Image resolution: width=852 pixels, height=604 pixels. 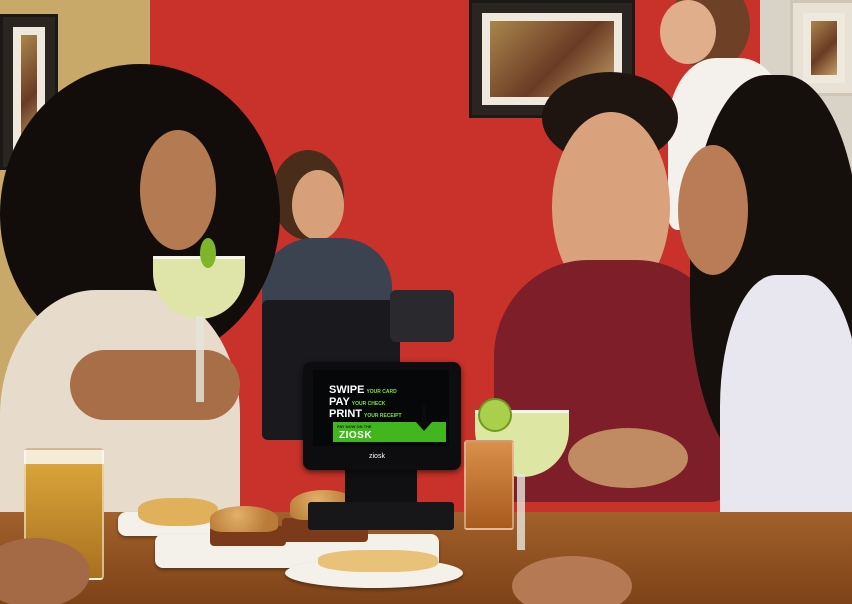 I want to click on quesadilla, so click(x=378, y=561).